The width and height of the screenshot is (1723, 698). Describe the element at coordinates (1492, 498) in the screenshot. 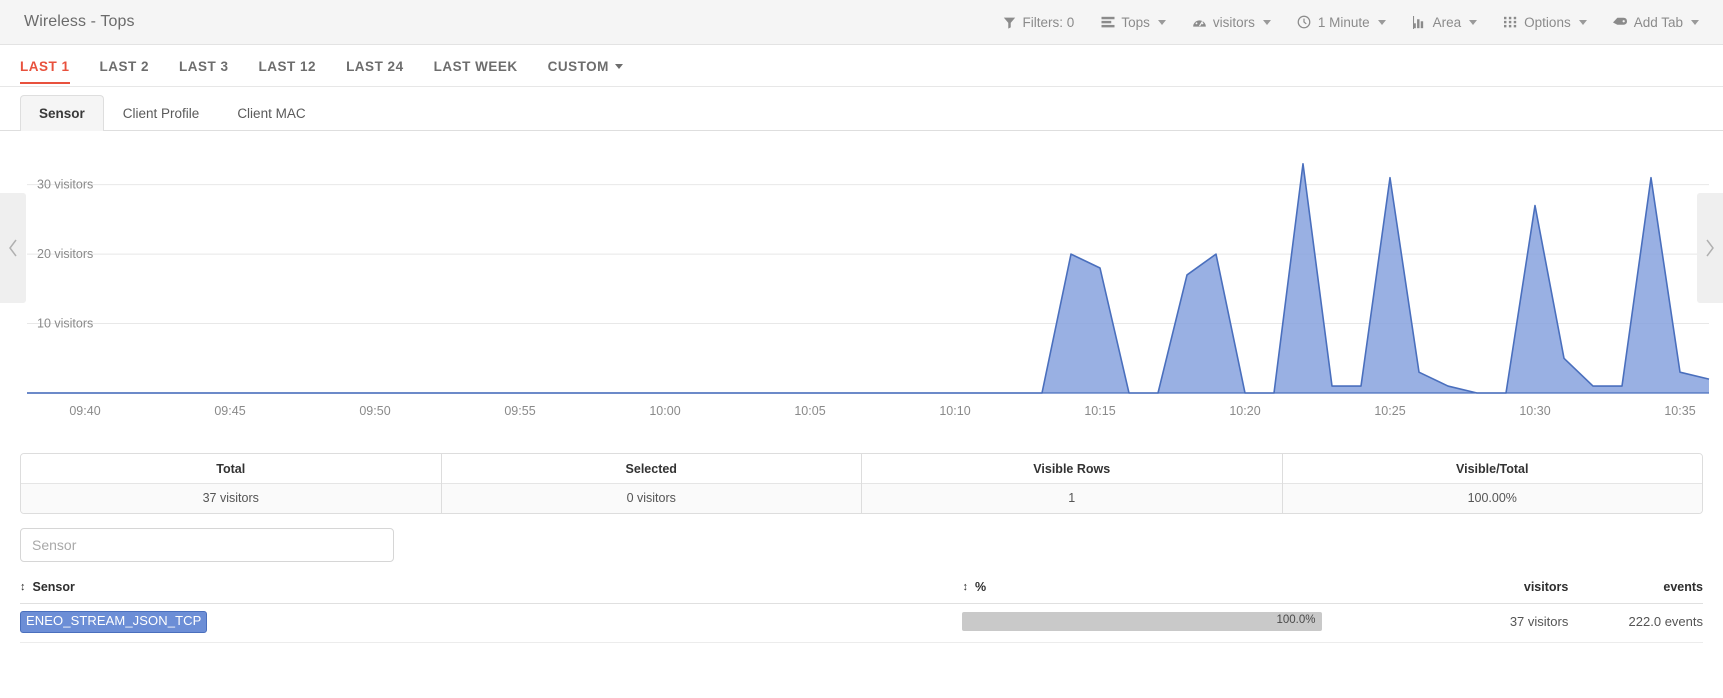

I see `summary-value: 100.00%` at that location.